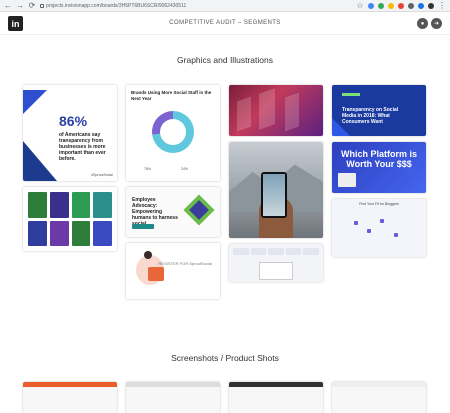  What do you see at coordinates (378, 159) in the screenshot?
I see `promo-title: Which Platform is Worth Your $$$` at bounding box center [378, 159].